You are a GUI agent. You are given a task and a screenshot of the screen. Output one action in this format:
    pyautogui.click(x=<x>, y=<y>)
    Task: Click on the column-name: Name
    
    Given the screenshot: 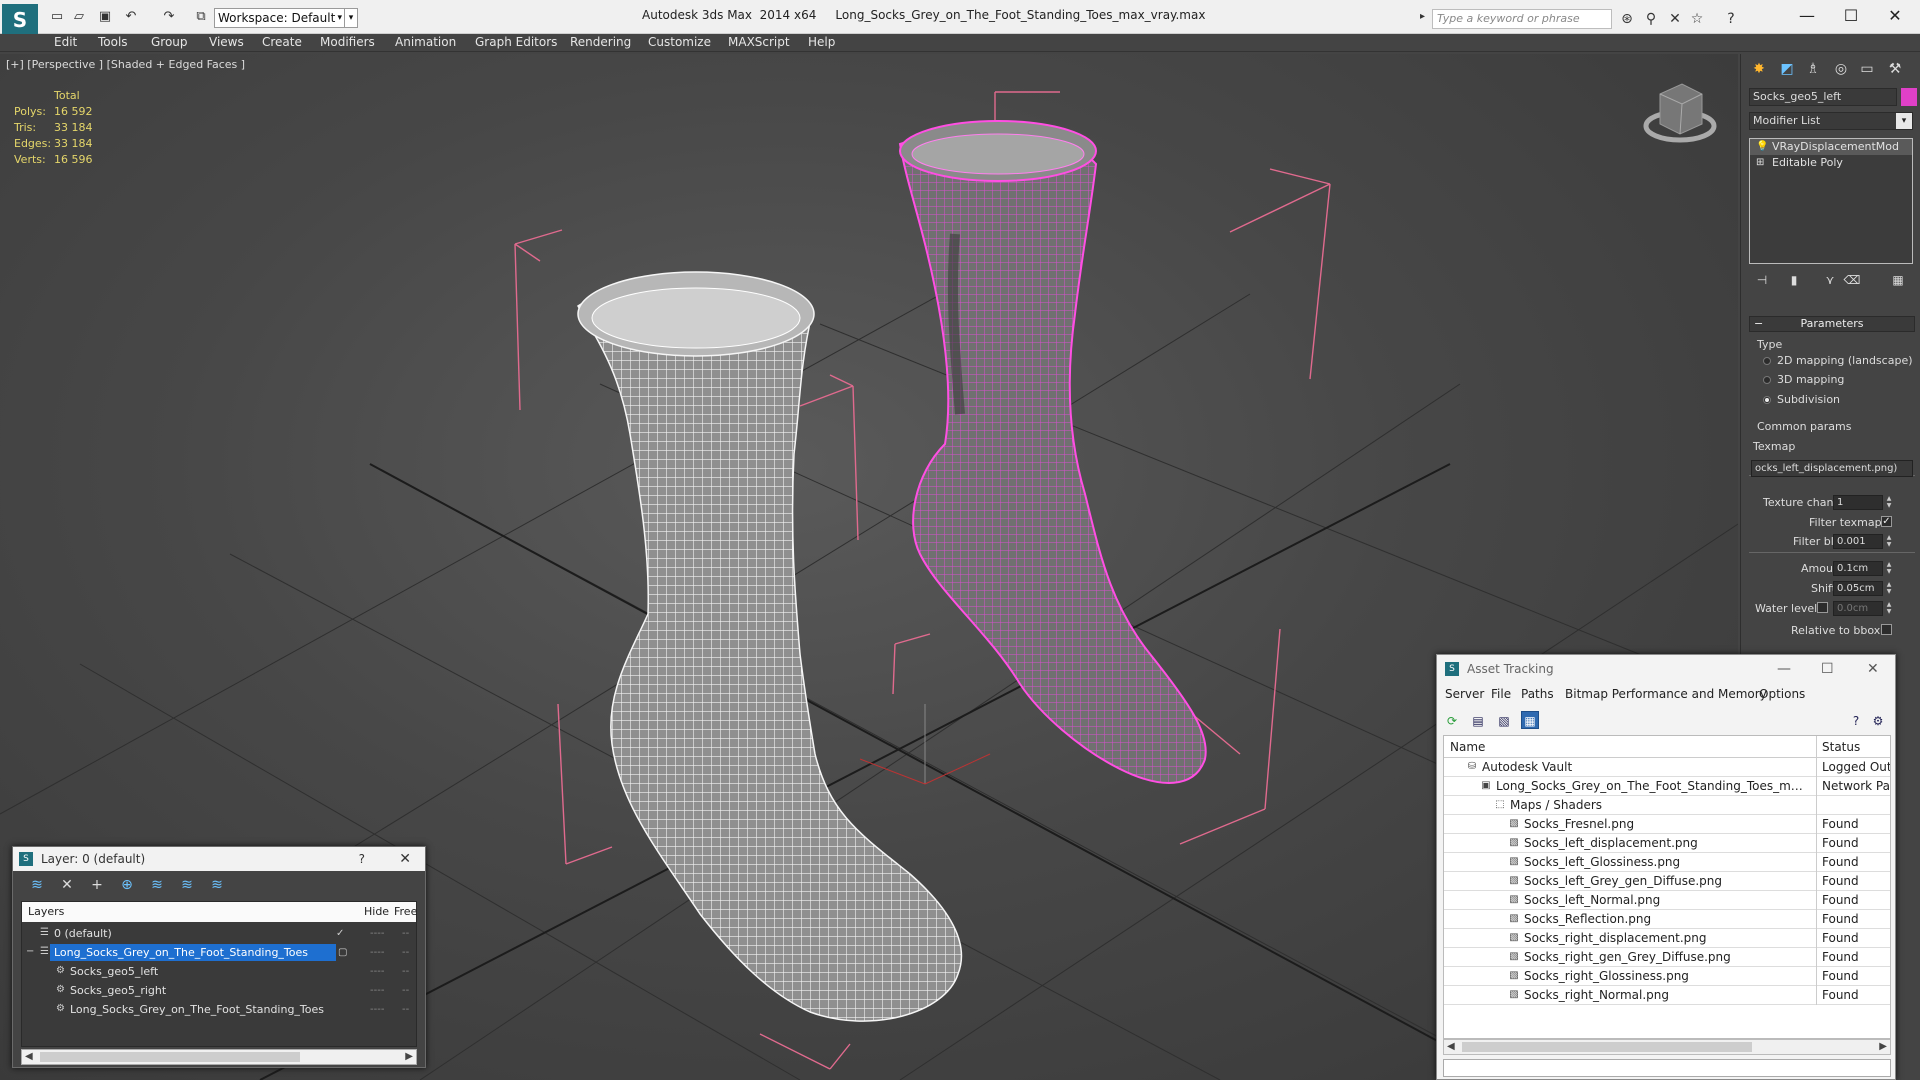 What is the action you would take?
    pyautogui.click(x=1467, y=747)
    